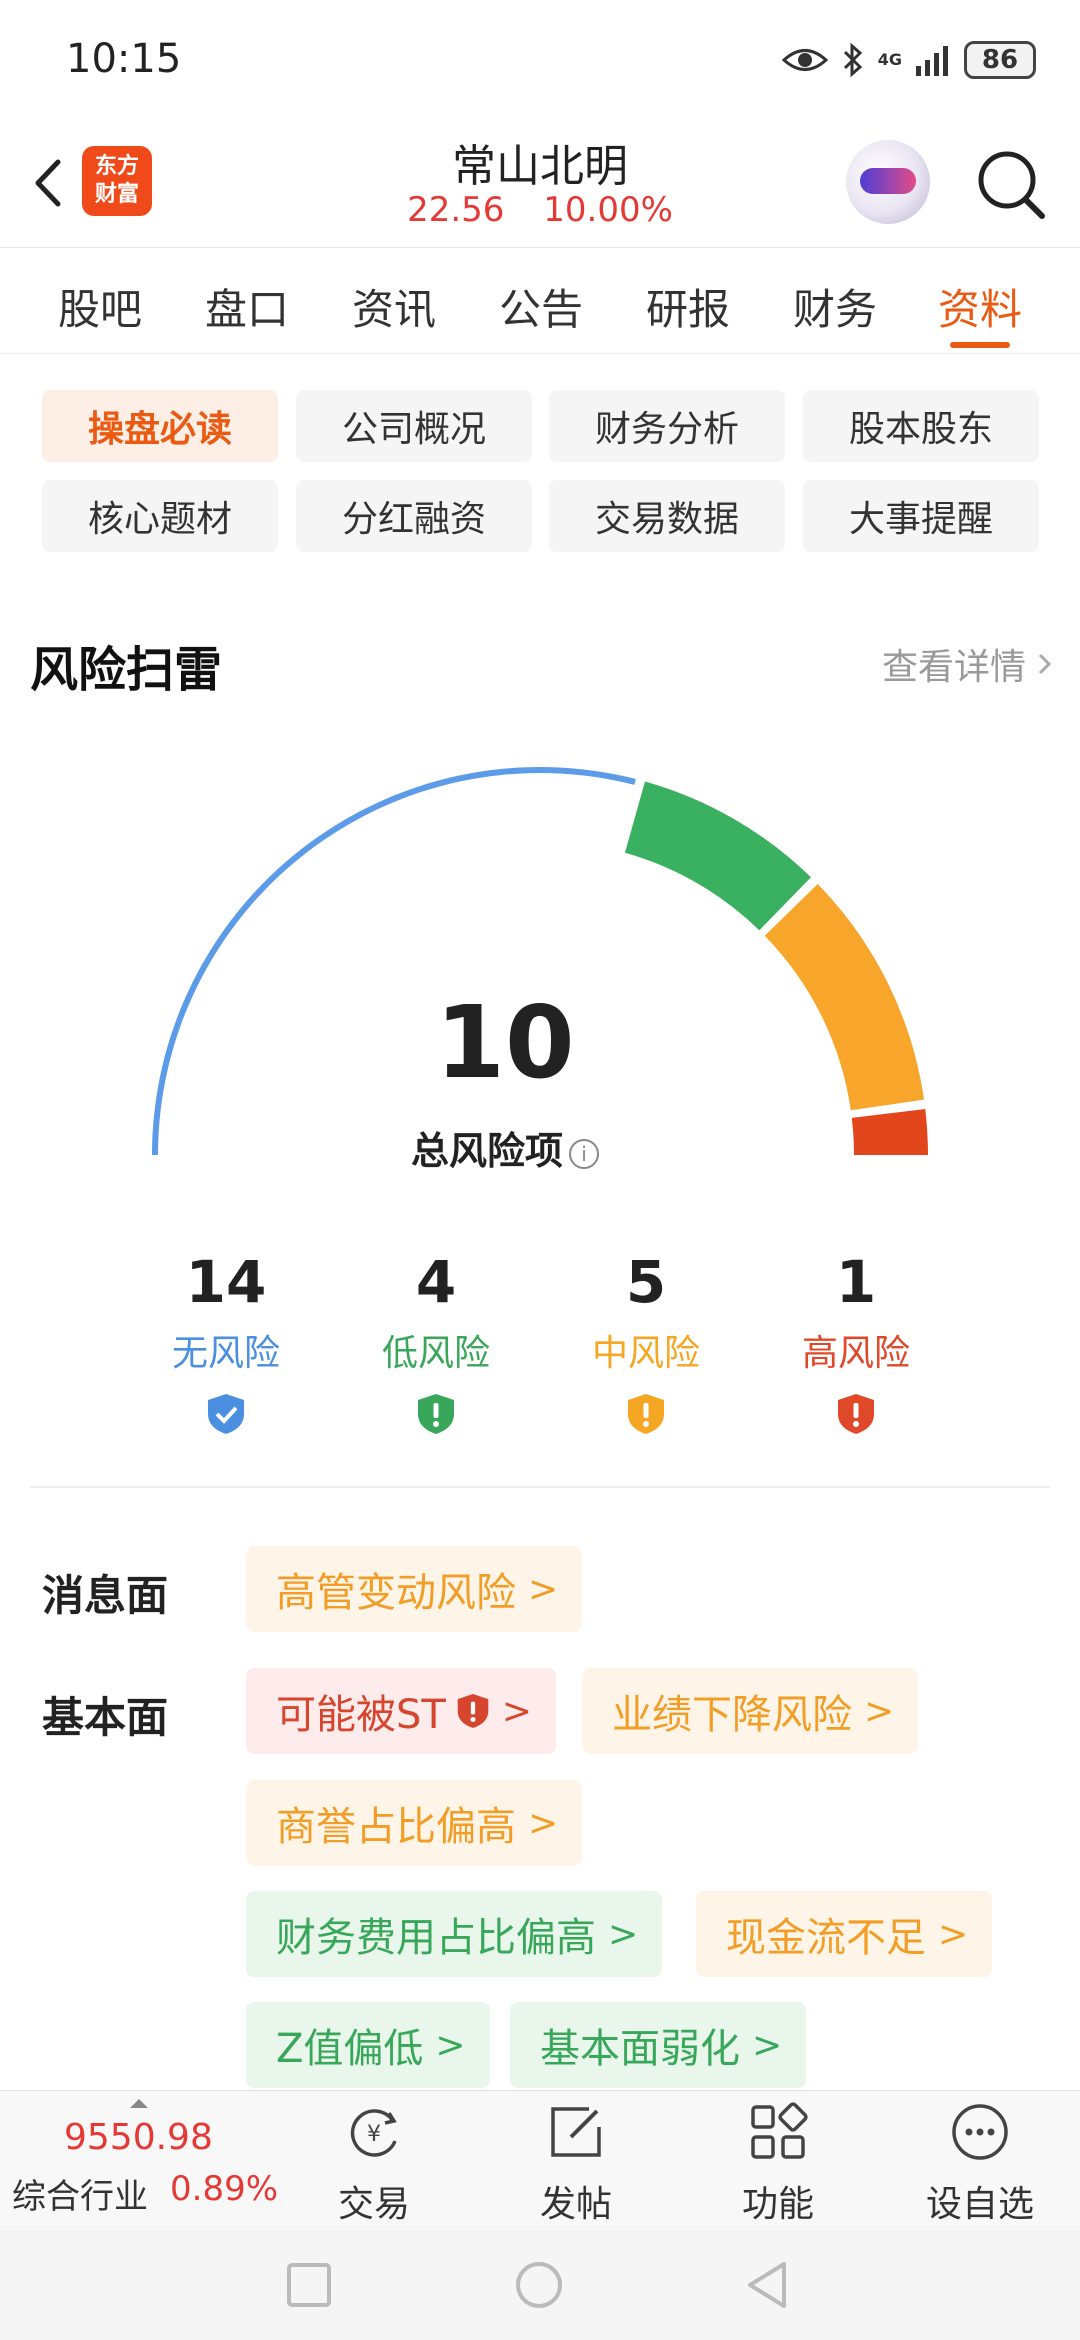 The width and height of the screenshot is (1080, 2340). What do you see at coordinates (396, 1593) in the screenshot?
I see `tag-executive-change-risk-text: 高管变动风险` at bounding box center [396, 1593].